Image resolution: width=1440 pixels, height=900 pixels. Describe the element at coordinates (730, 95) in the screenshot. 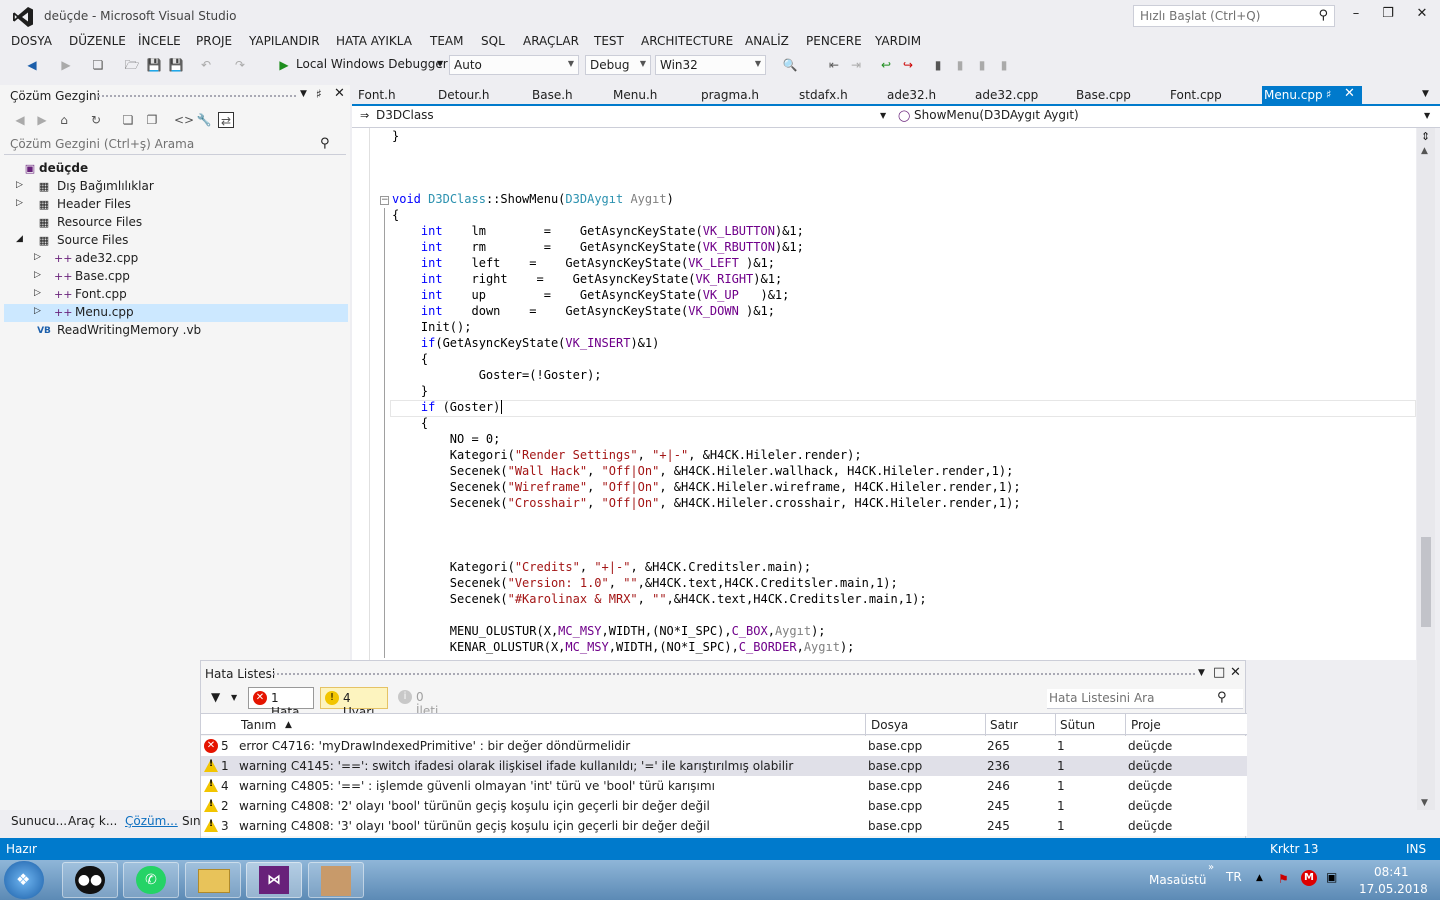

I see `tab-pragma-h: pragma.h` at that location.